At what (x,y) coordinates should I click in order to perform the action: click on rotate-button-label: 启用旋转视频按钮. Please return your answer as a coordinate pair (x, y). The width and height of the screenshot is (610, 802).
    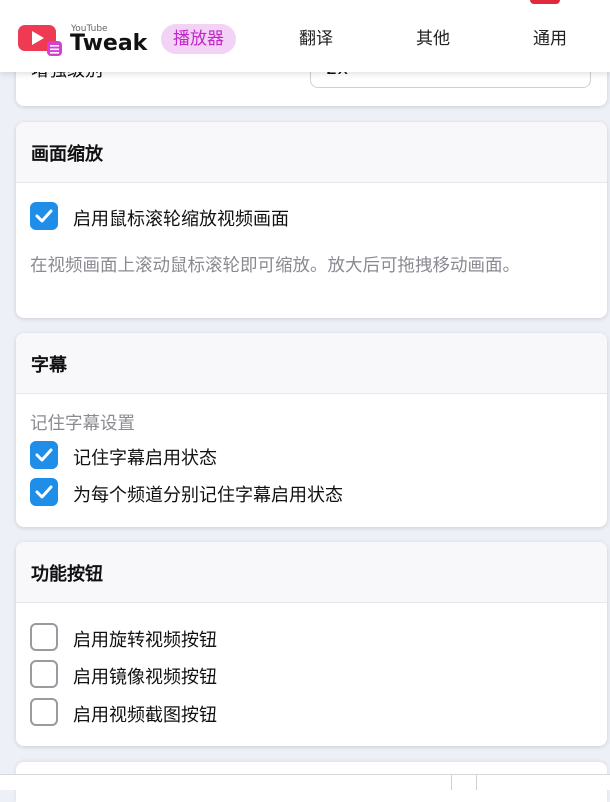
    Looking at the image, I should click on (145, 640).